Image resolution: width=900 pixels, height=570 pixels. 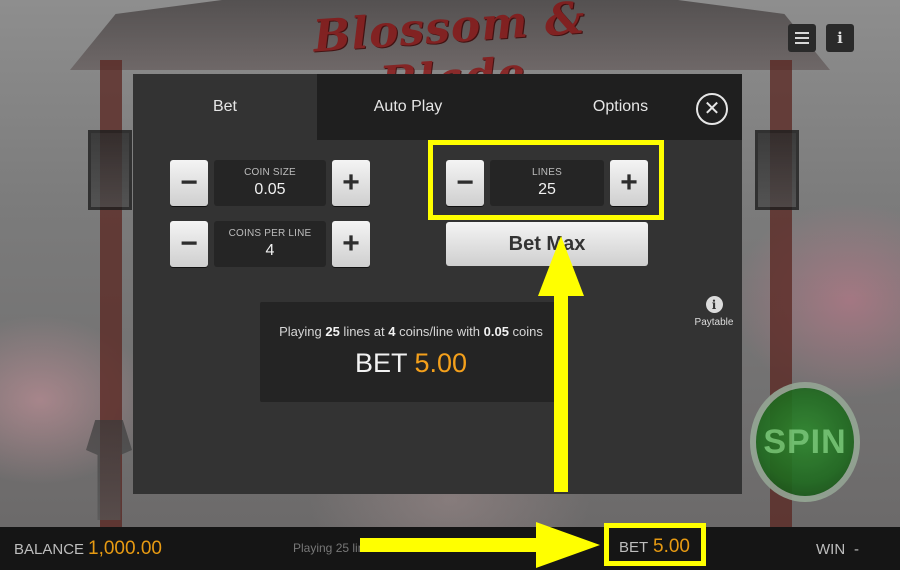 What do you see at coordinates (270, 172) in the screenshot?
I see `coin-size-title: COIN SIZE` at bounding box center [270, 172].